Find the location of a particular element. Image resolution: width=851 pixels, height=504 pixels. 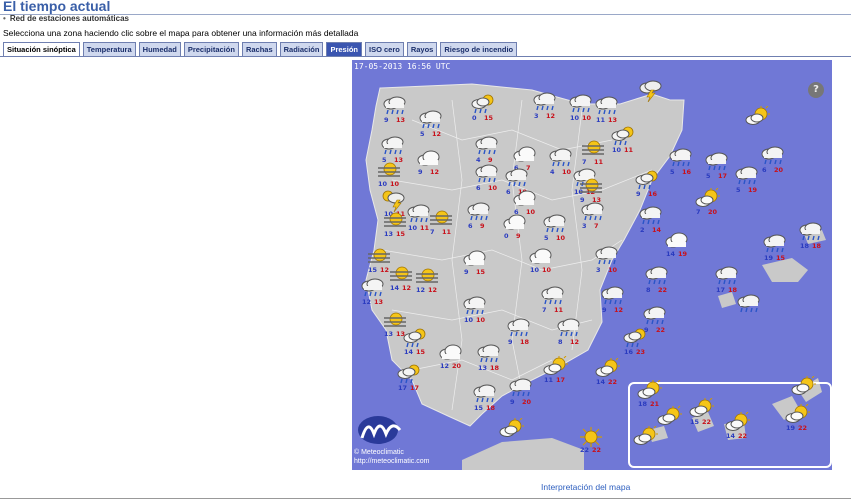

station-marker: 16 23 is located at coordinates (635, 343).